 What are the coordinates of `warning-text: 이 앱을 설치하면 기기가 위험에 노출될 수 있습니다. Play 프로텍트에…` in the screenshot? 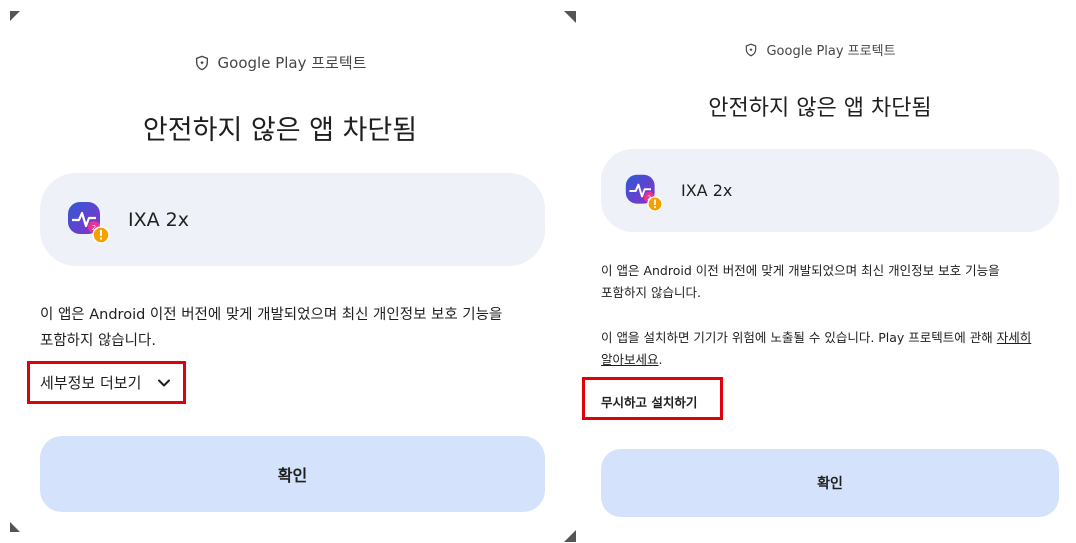 It's located at (836, 349).